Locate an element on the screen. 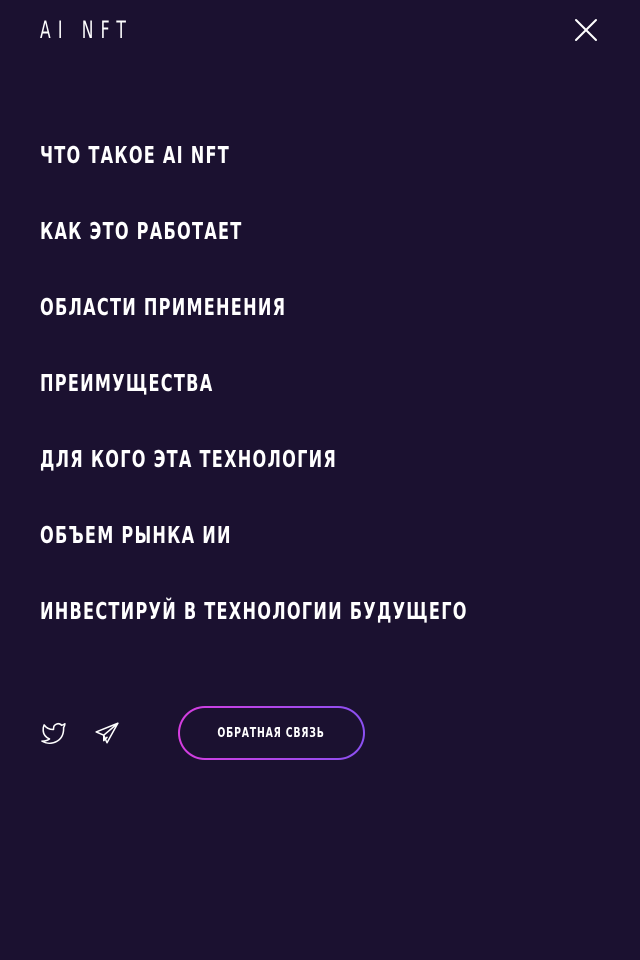  telegram-icon is located at coordinates (107, 733).